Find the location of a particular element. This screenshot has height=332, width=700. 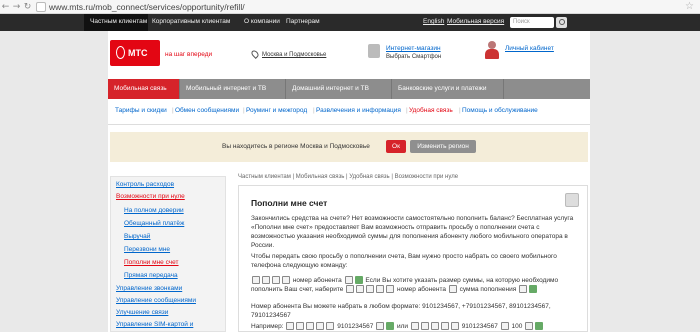

print-icon is located at coordinates (572, 200).